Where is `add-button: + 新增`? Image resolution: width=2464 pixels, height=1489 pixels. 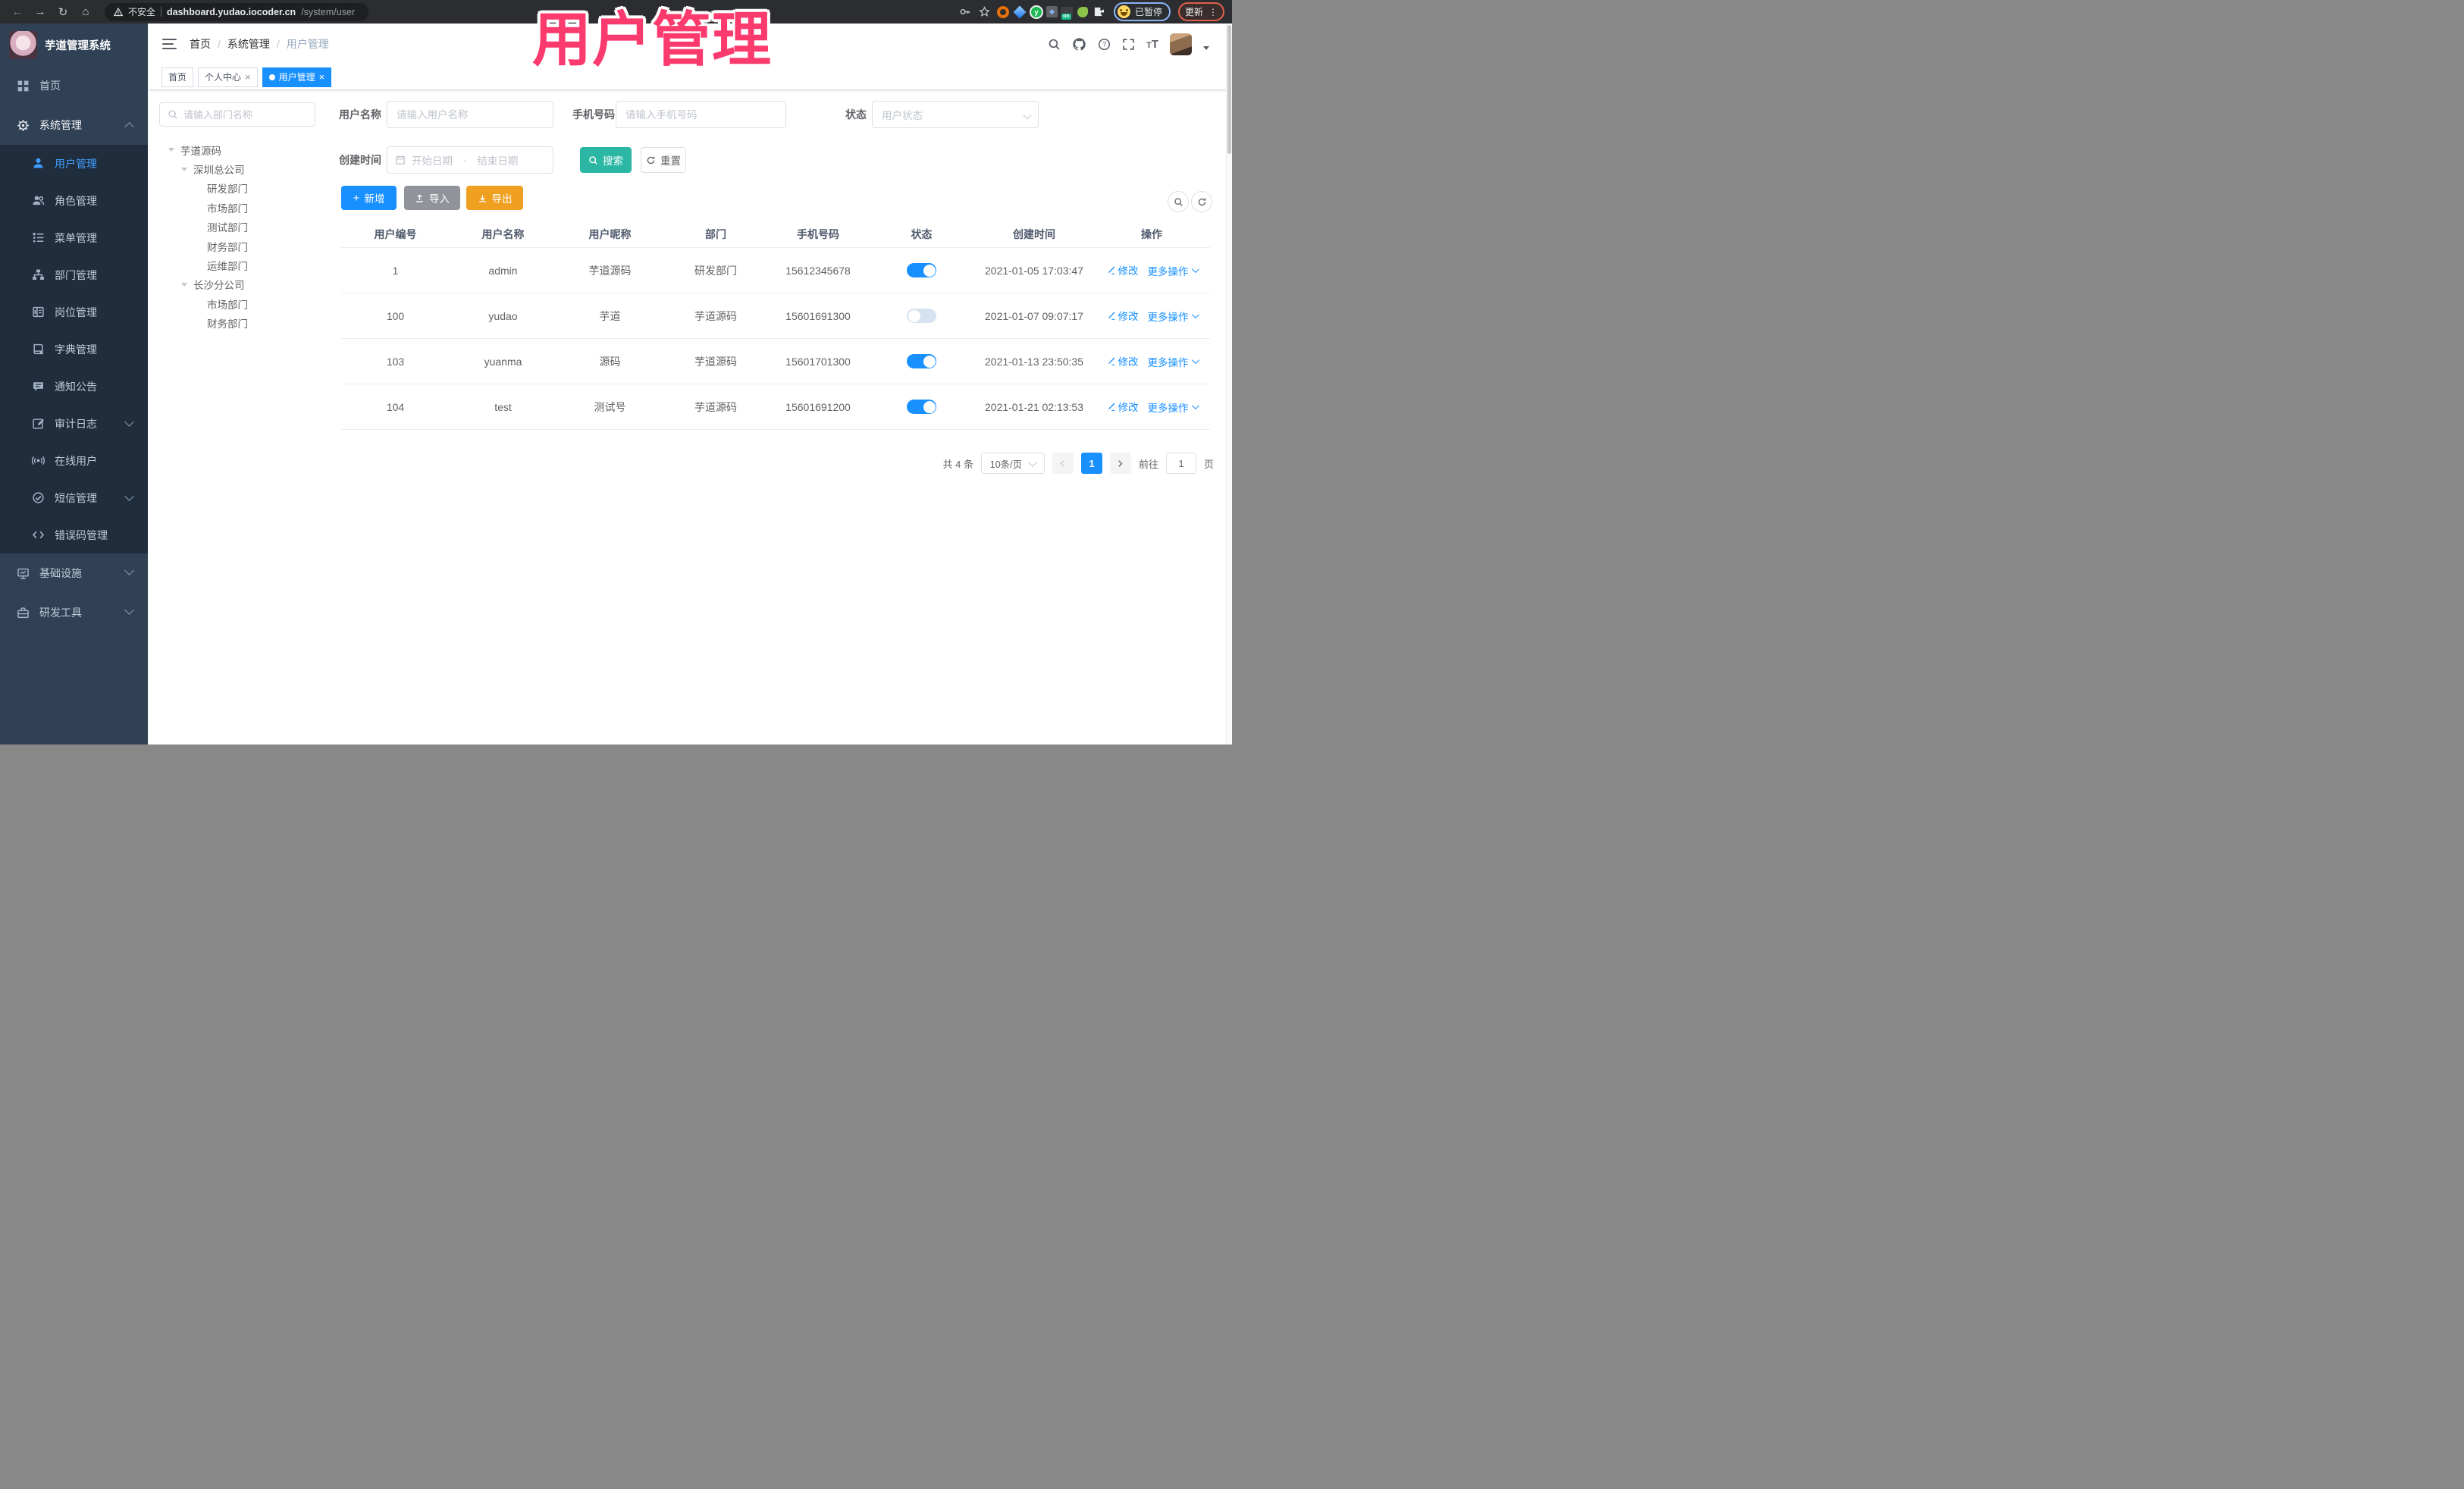 add-button: + 新增 is located at coordinates (369, 198).